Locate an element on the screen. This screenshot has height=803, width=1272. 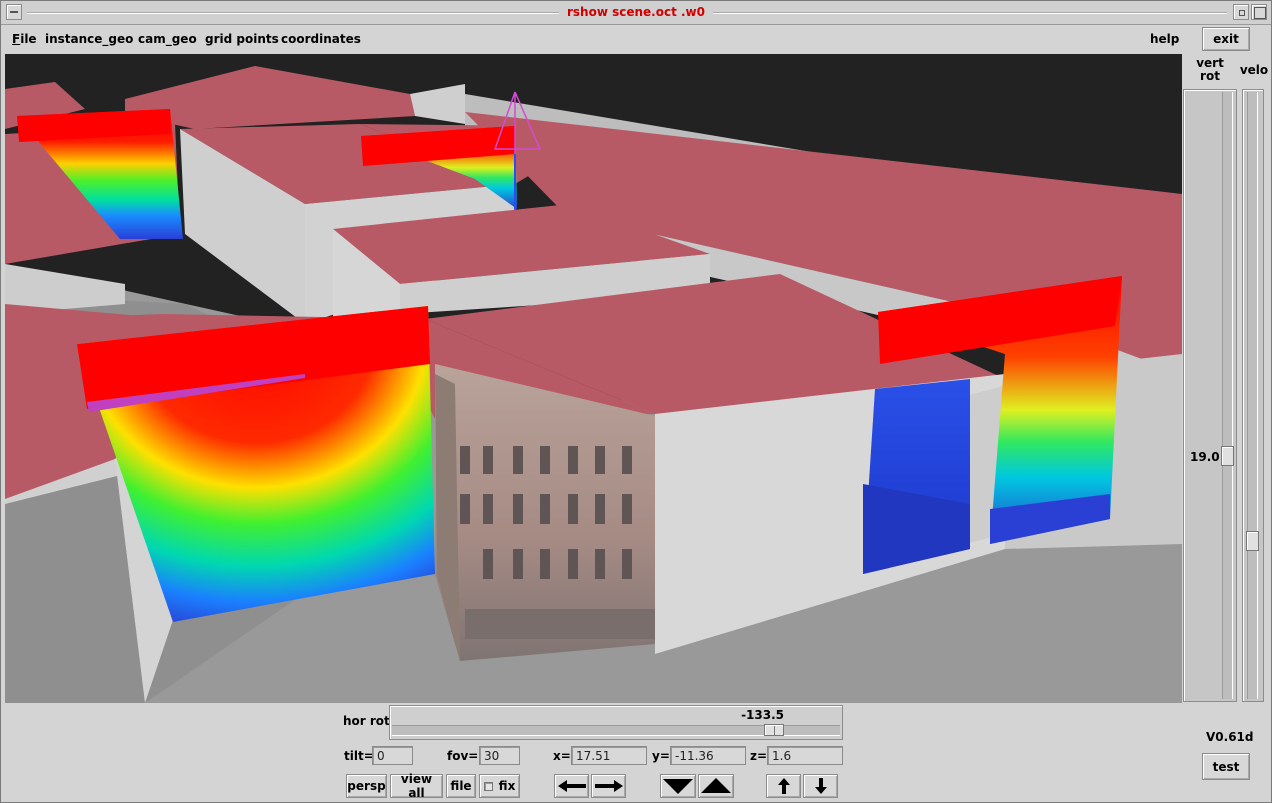
menu-cam-geo: cam_geo is located at coordinates (167, 39).